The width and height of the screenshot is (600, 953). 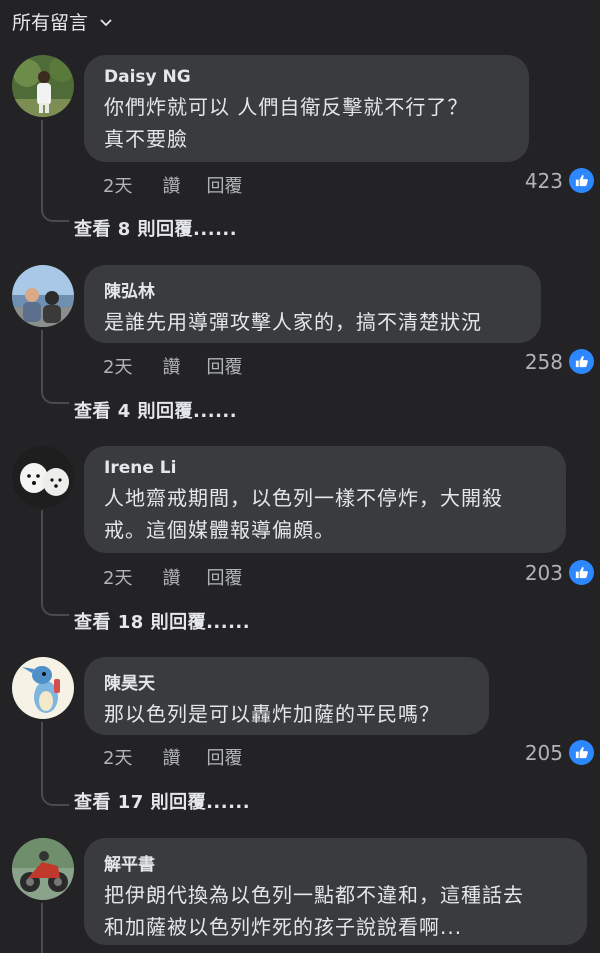 I want to click on like-count: 203, so click(x=543, y=572).